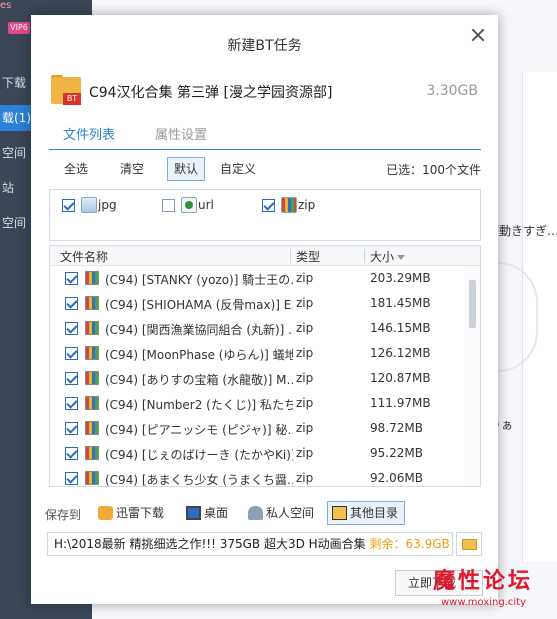  Describe the element at coordinates (206, 205) in the screenshot. I see `url-label: url` at that location.